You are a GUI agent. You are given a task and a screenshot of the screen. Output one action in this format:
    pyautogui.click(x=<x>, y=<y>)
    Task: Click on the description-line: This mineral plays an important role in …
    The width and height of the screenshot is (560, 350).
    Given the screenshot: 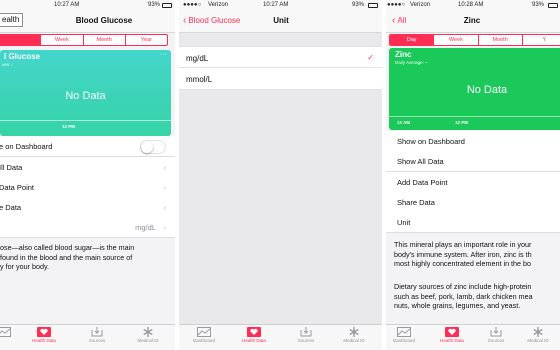 What is the action you would take?
    pyautogui.click(x=463, y=244)
    